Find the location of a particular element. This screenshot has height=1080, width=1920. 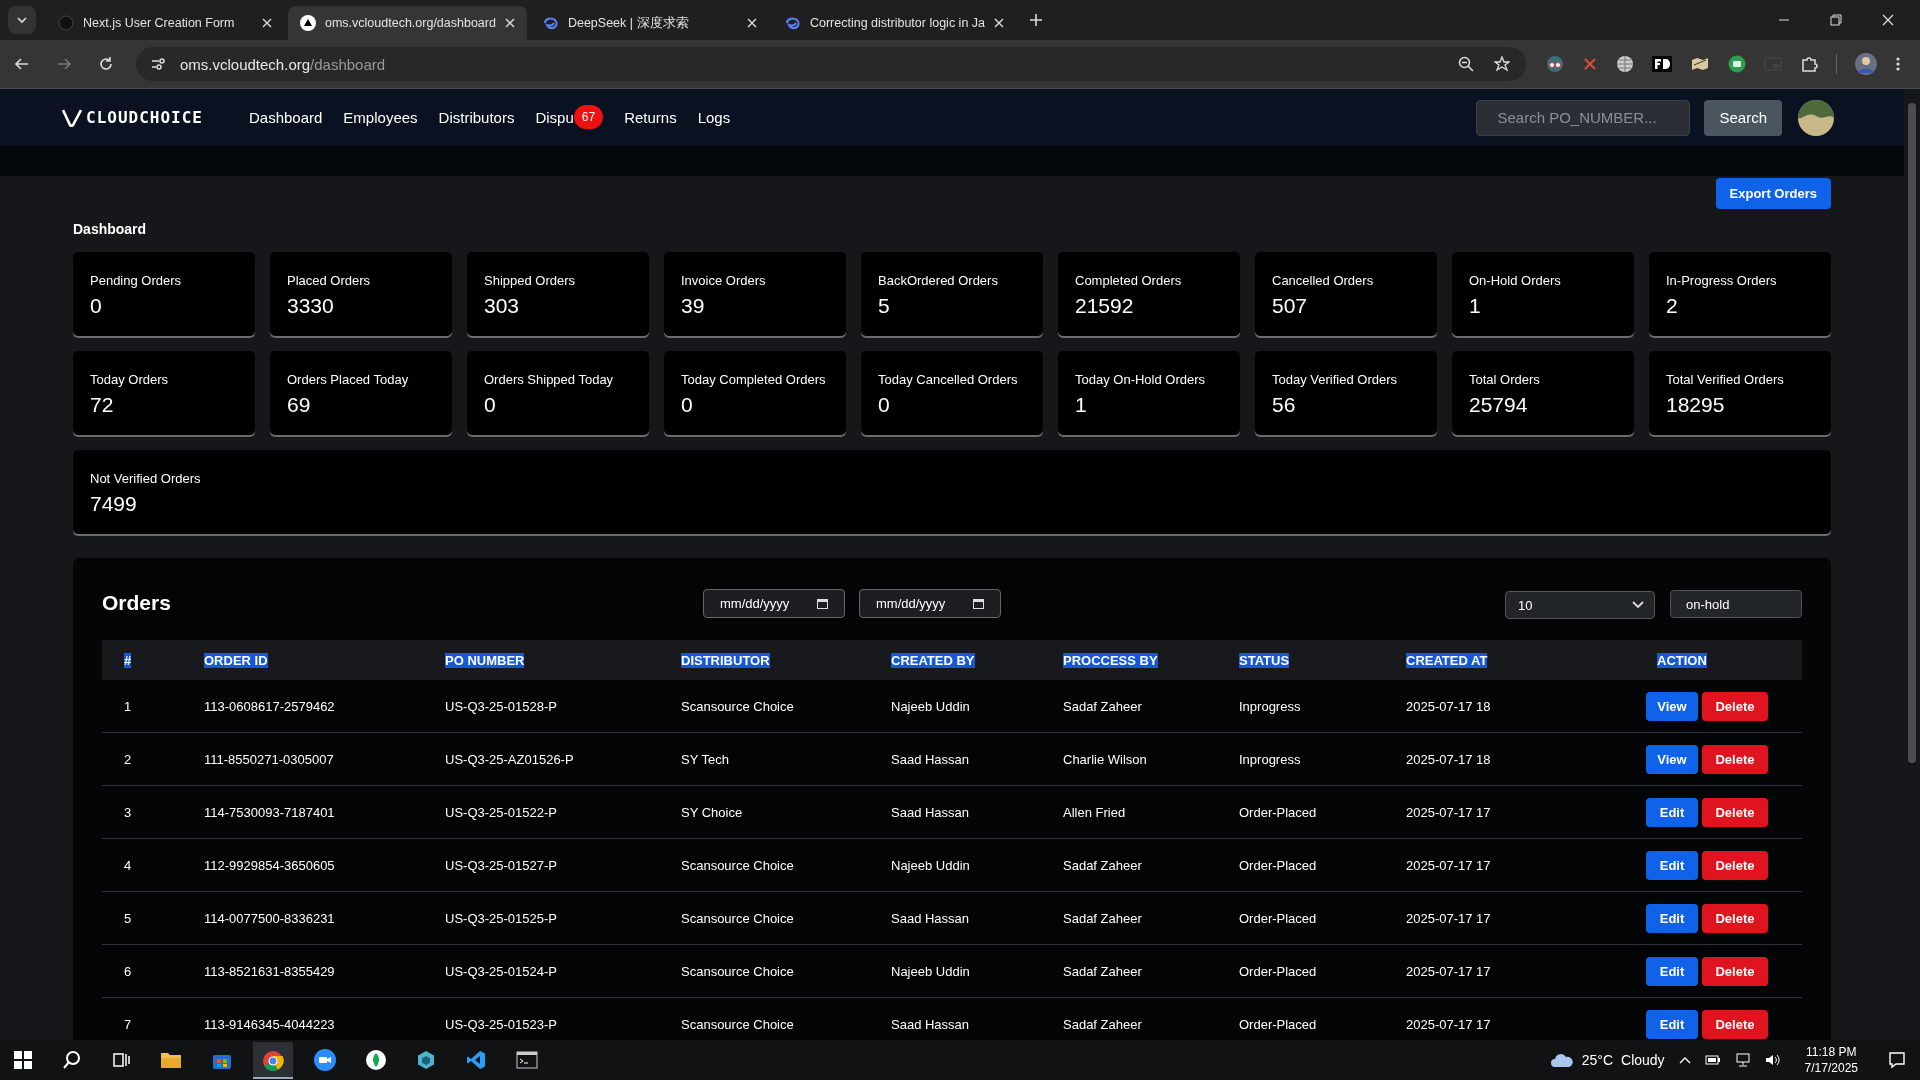

clock: 11:18 PM 7/17/2025 is located at coordinates (1831, 1060).